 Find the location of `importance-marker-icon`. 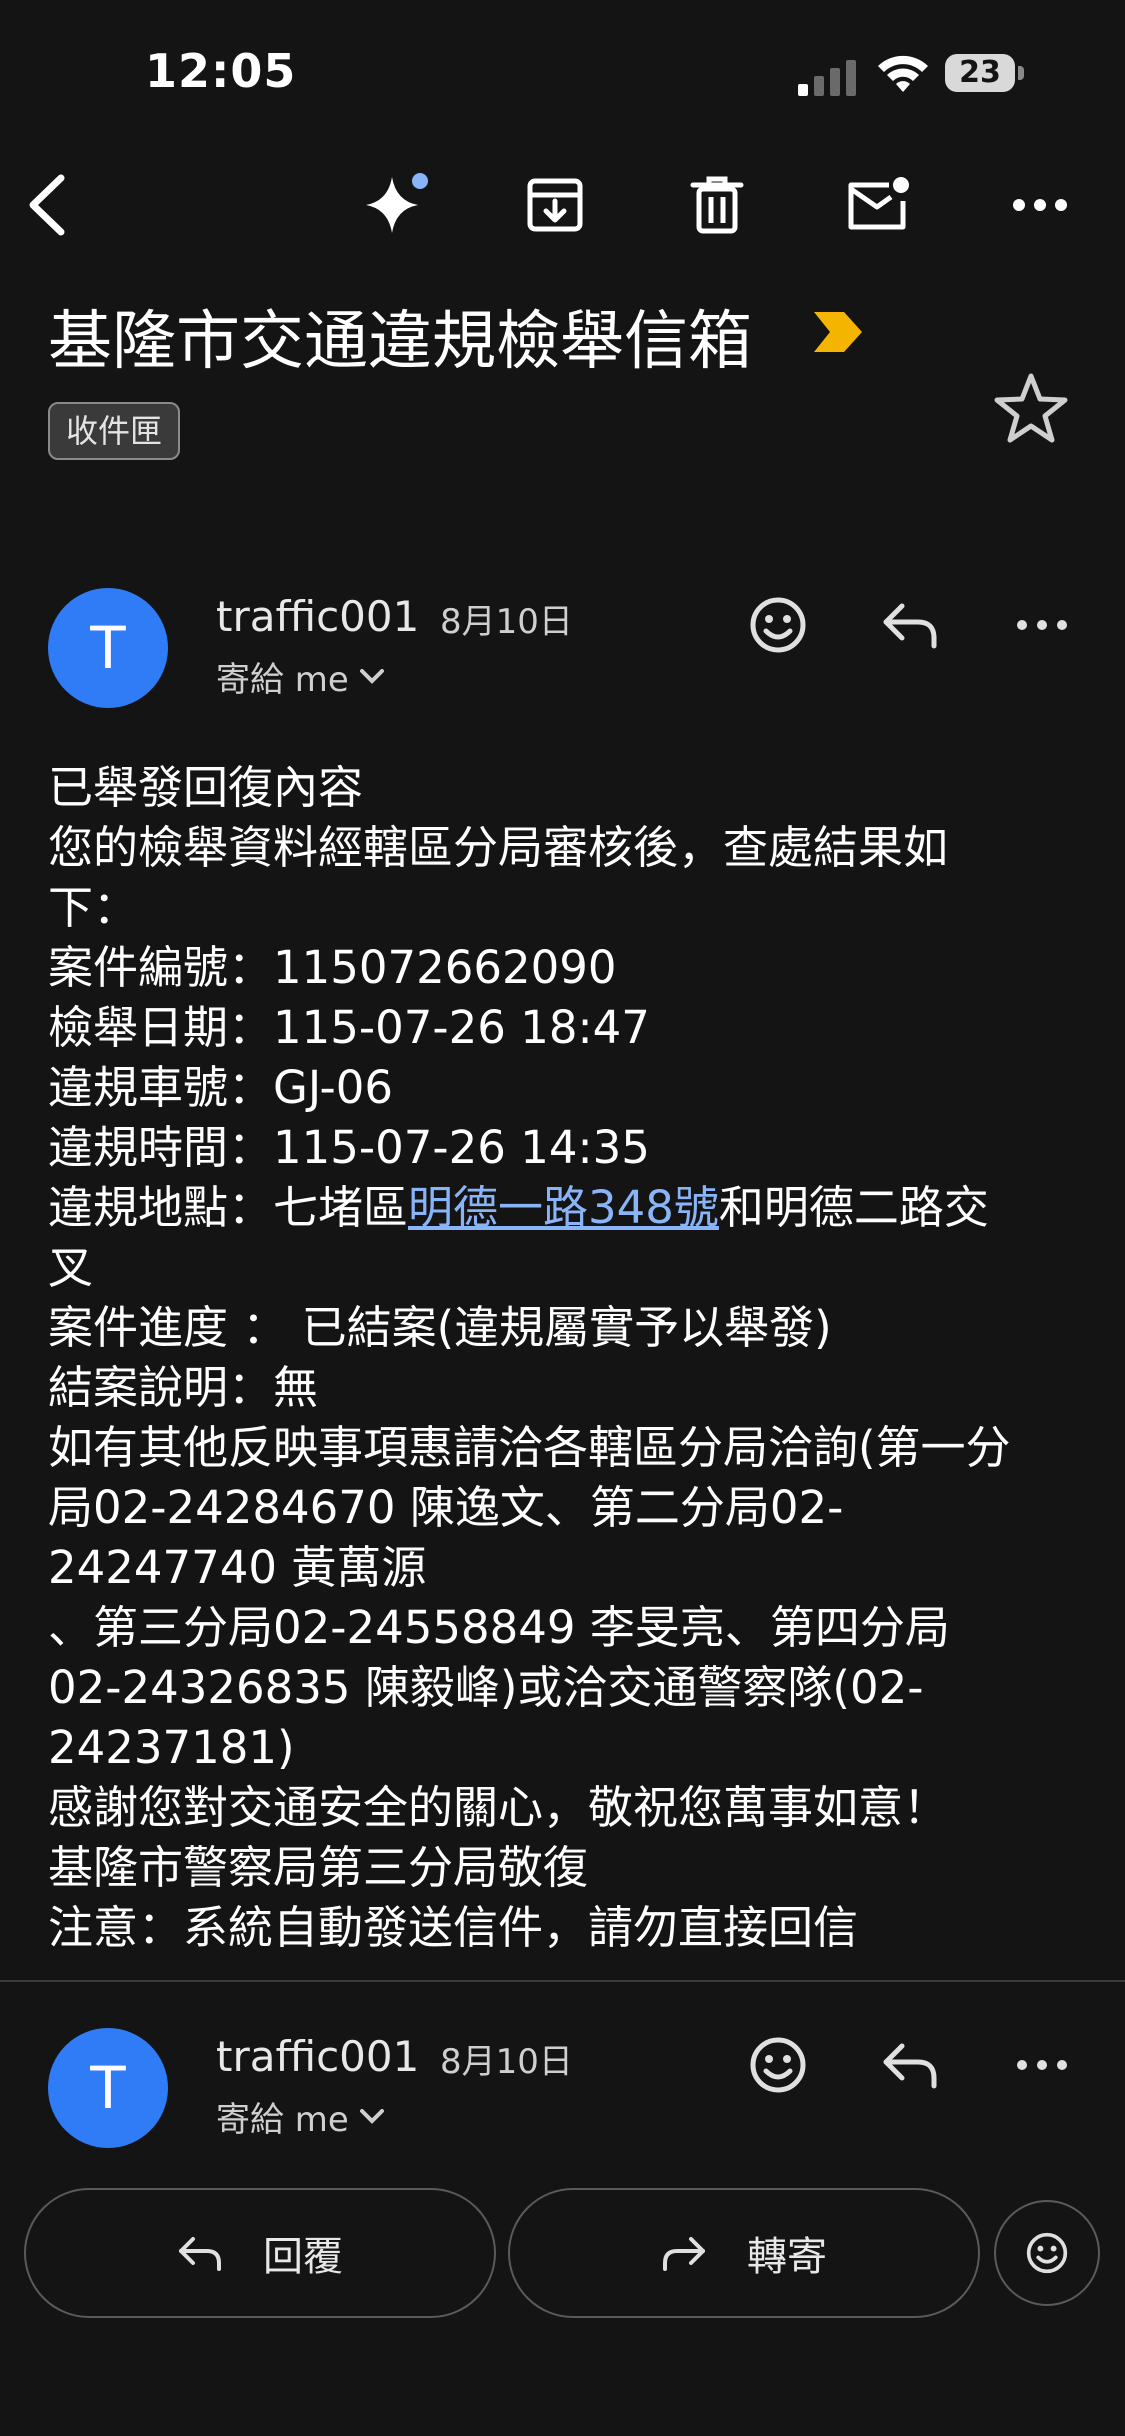

importance-marker-icon is located at coordinates (838, 332).